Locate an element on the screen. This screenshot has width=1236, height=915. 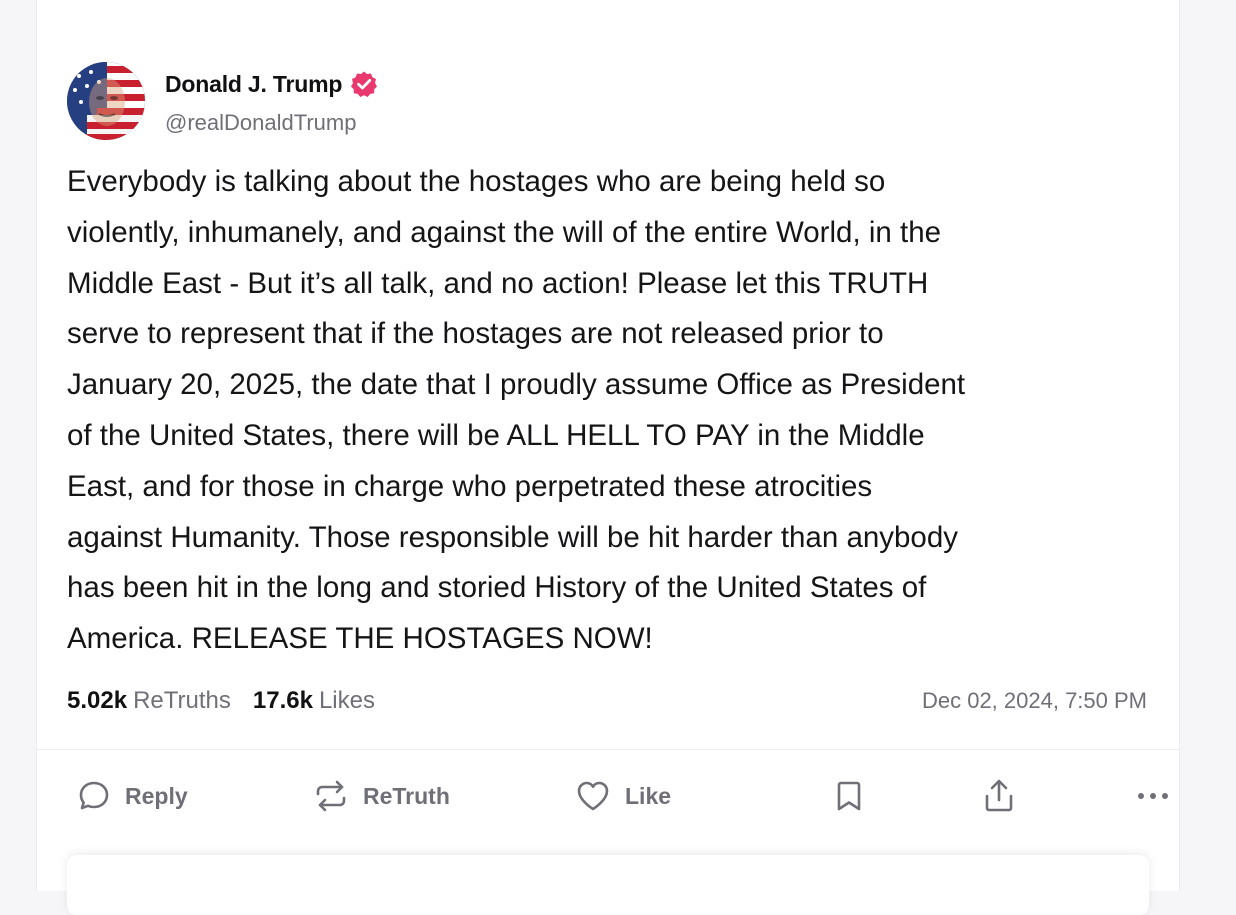
name-row: Donald J. Trump is located at coordinates (271, 84).